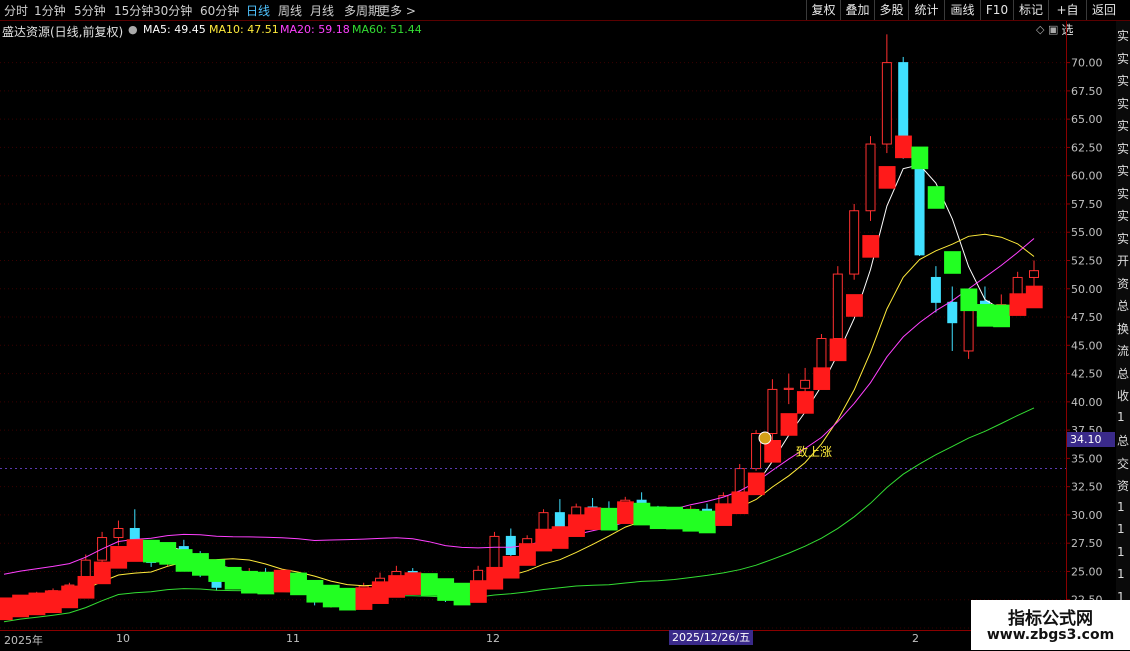 The height and width of the screenshot is (651, 1130). What do you see at coordinates (1123, 306) in the screenshot?
I see `side-char: 总` at bounding box center [1123, 306].